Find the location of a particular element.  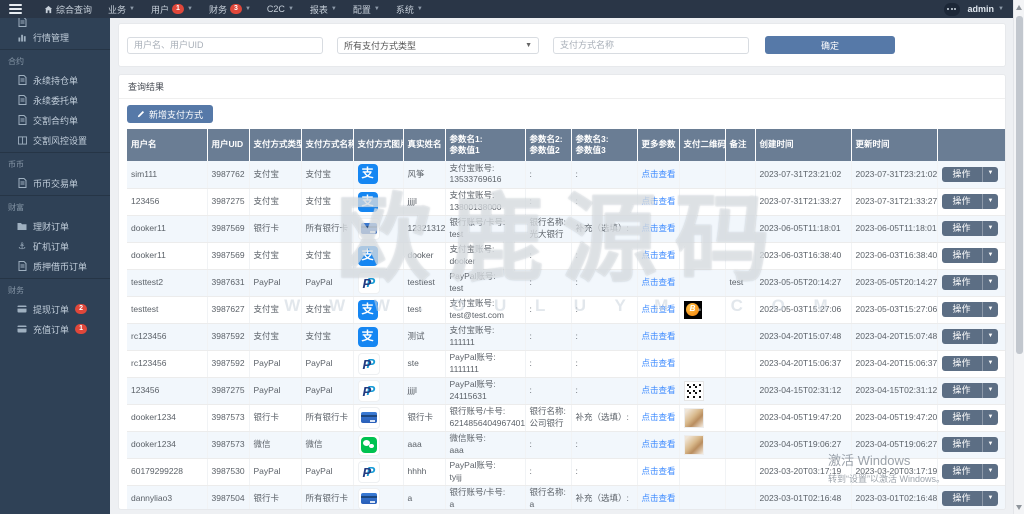

nav-item-finance: 财务 3 ▼ is located at coordinates (230, 9).